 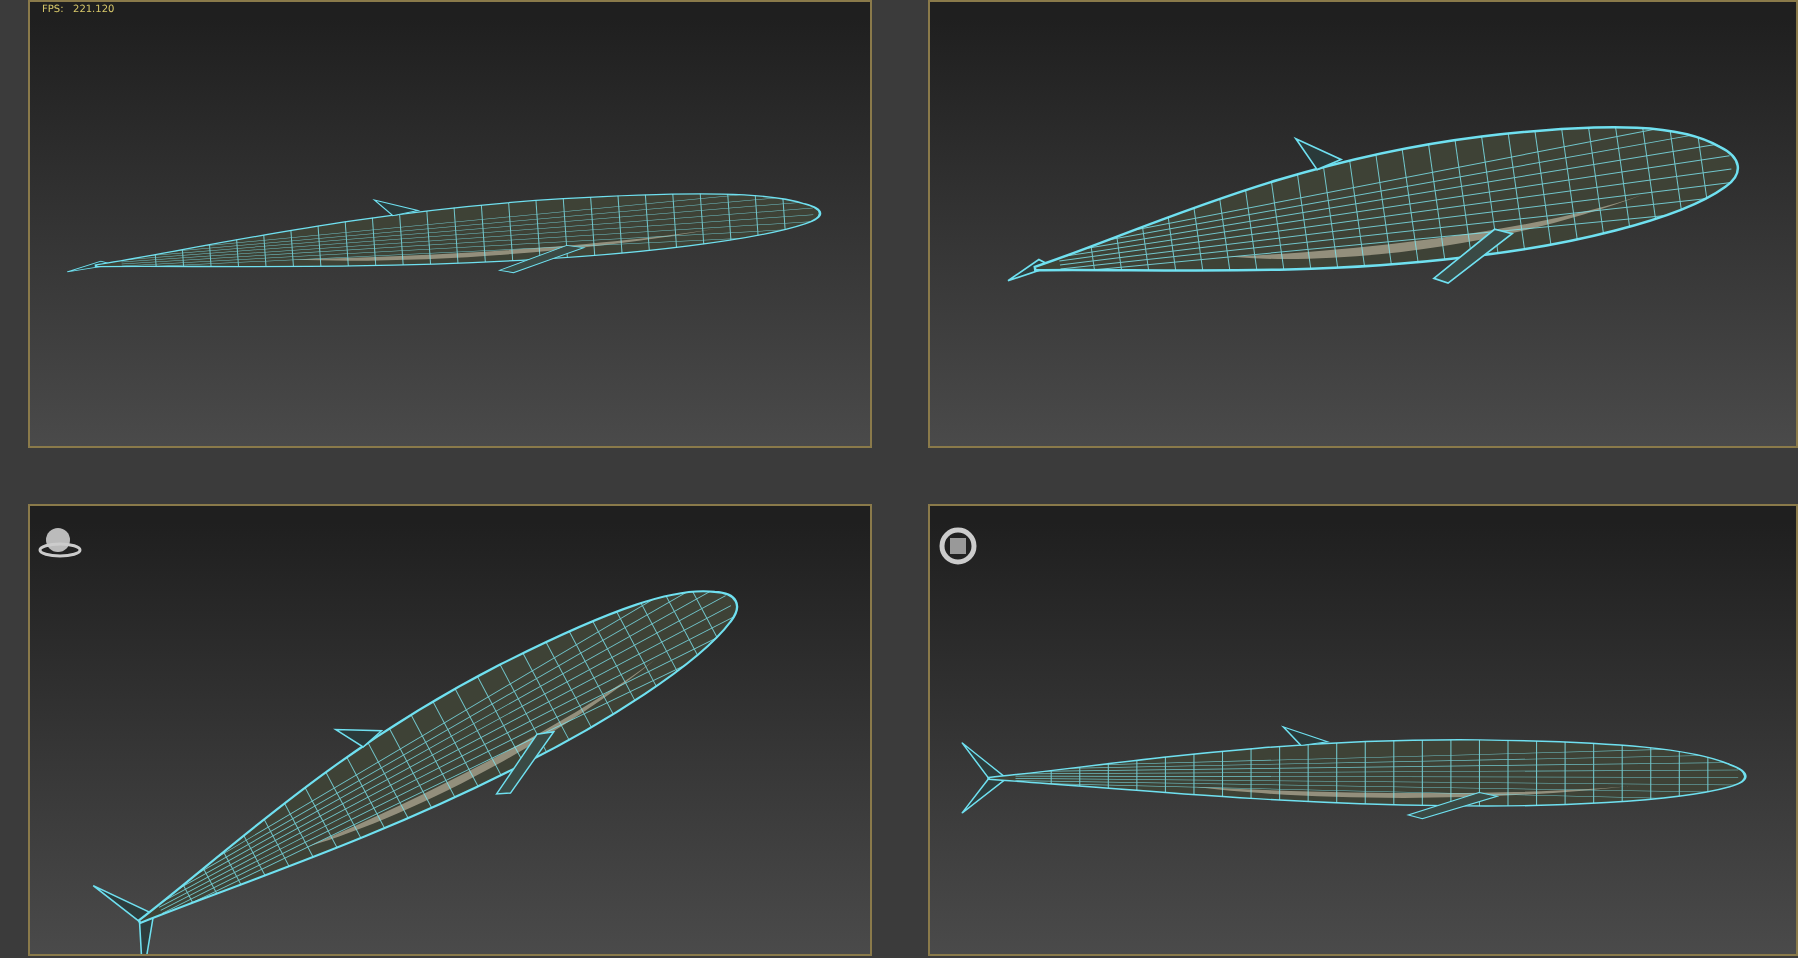 What do you see at coordinates (60, 542) in the screenshot?
I see `sphere-gizmo-icon` at bounding box center [60, 542].